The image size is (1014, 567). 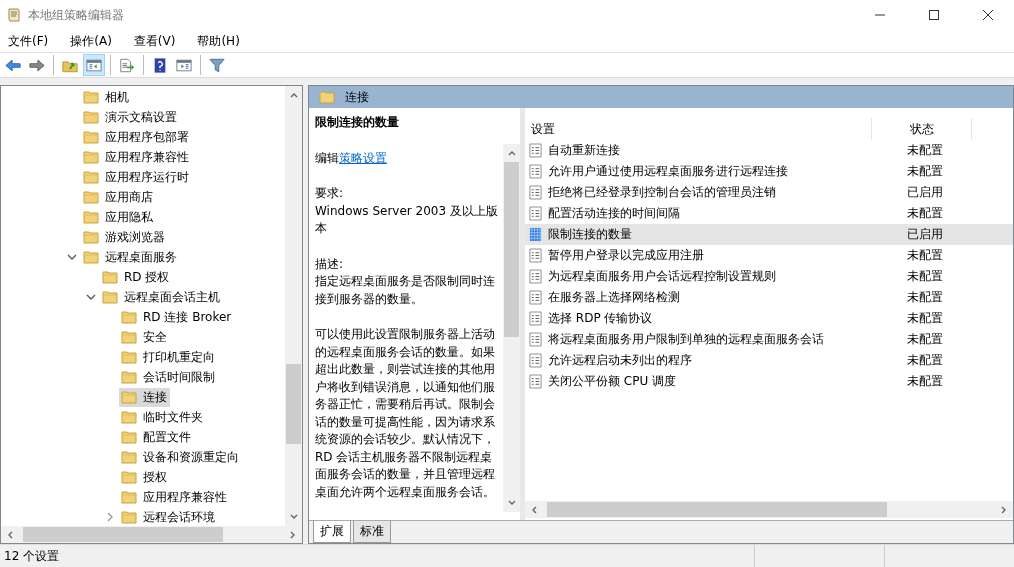 I want to click on tree-item: 连接, so click(x=144, y=397).